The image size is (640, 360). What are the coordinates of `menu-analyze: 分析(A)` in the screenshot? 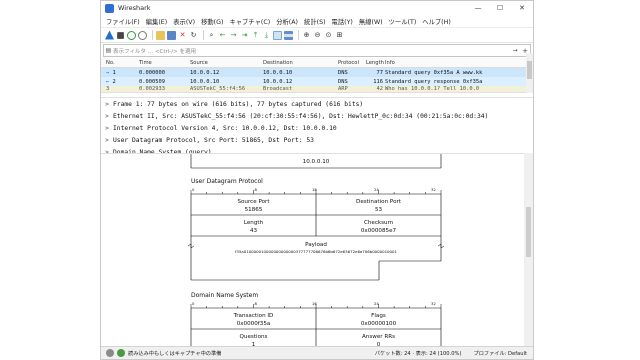 It's located at (287, 21).